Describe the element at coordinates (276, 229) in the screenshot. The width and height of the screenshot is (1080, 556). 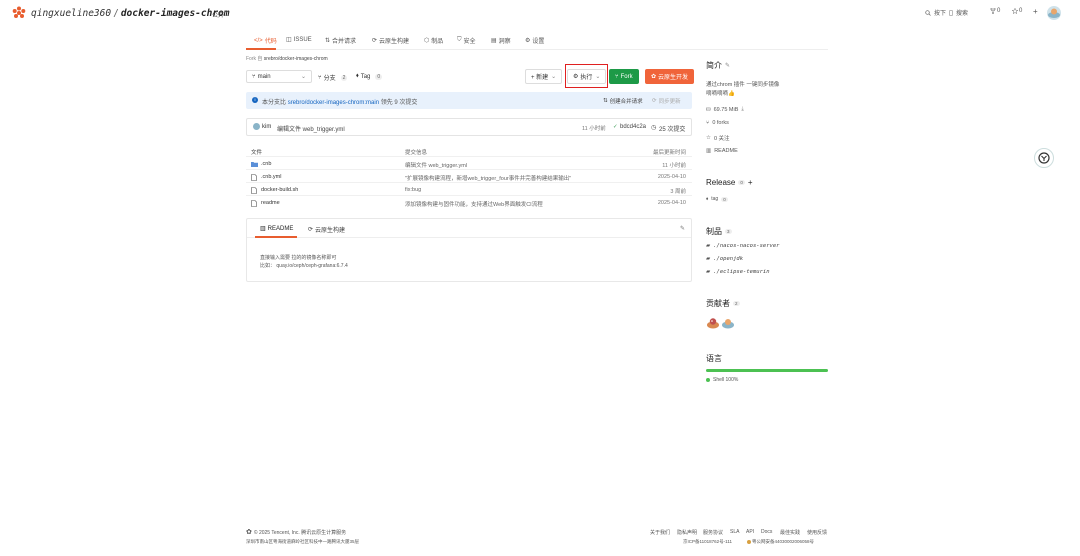
I see `tab-readme: ▥ README` at that location.